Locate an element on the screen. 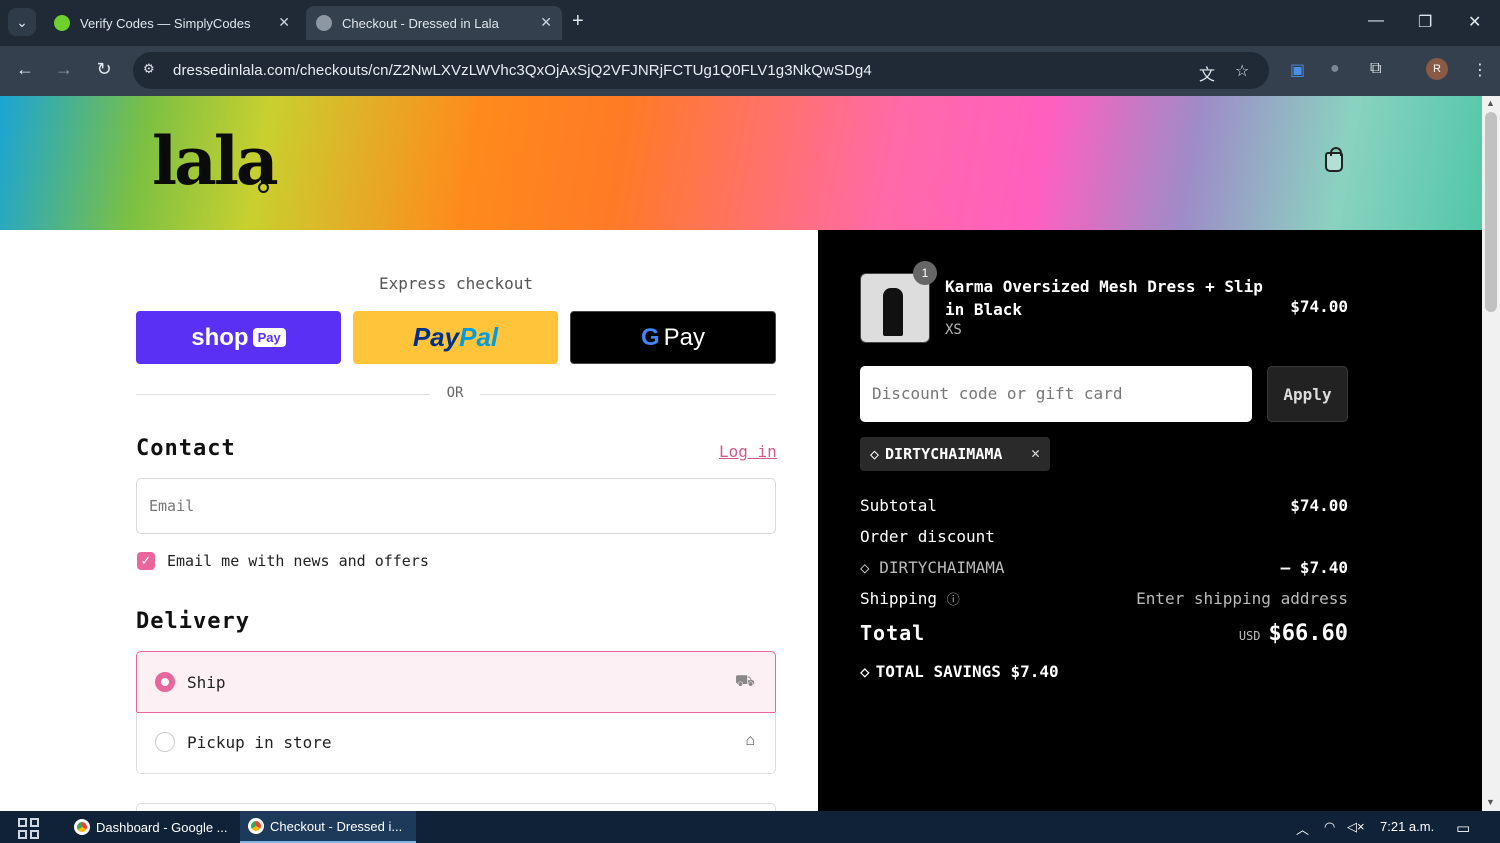  login-link: Log in is located at coordinates (748, 451).